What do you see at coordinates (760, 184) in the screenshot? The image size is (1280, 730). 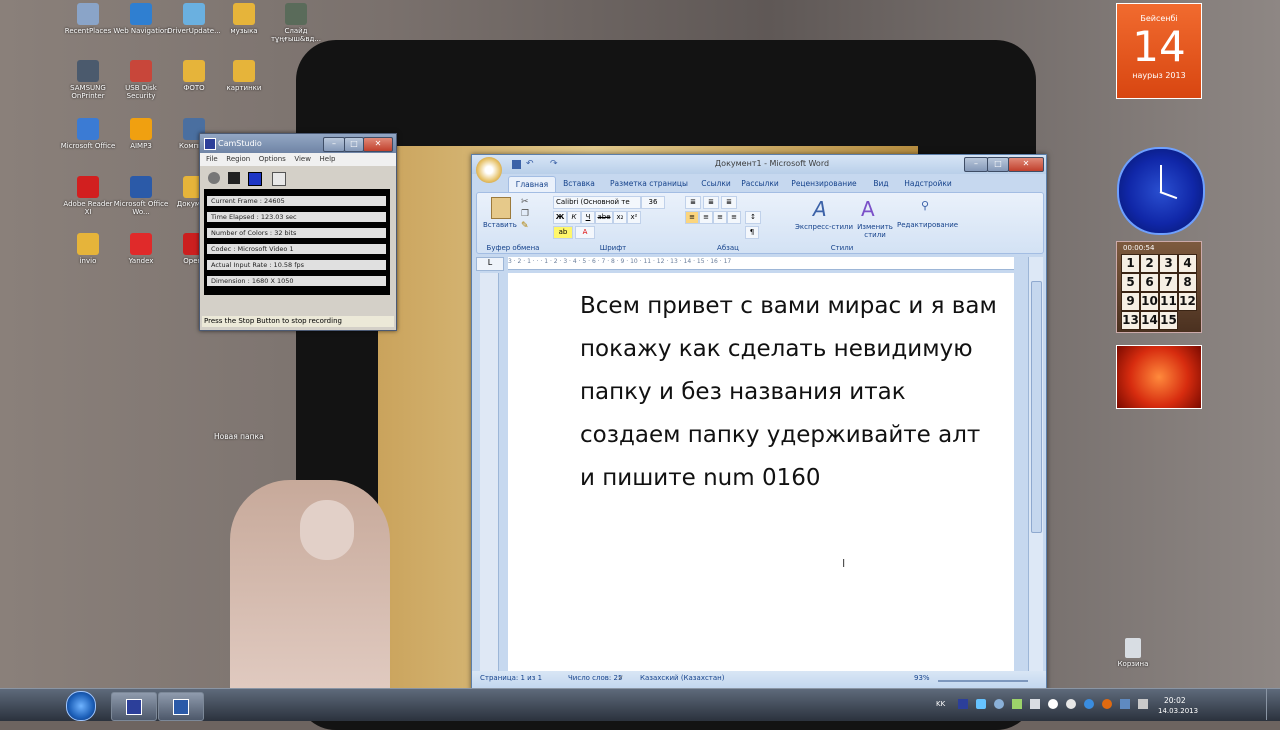 I see `tab-mailings: Рассылки` at bounding box center [760, 184].